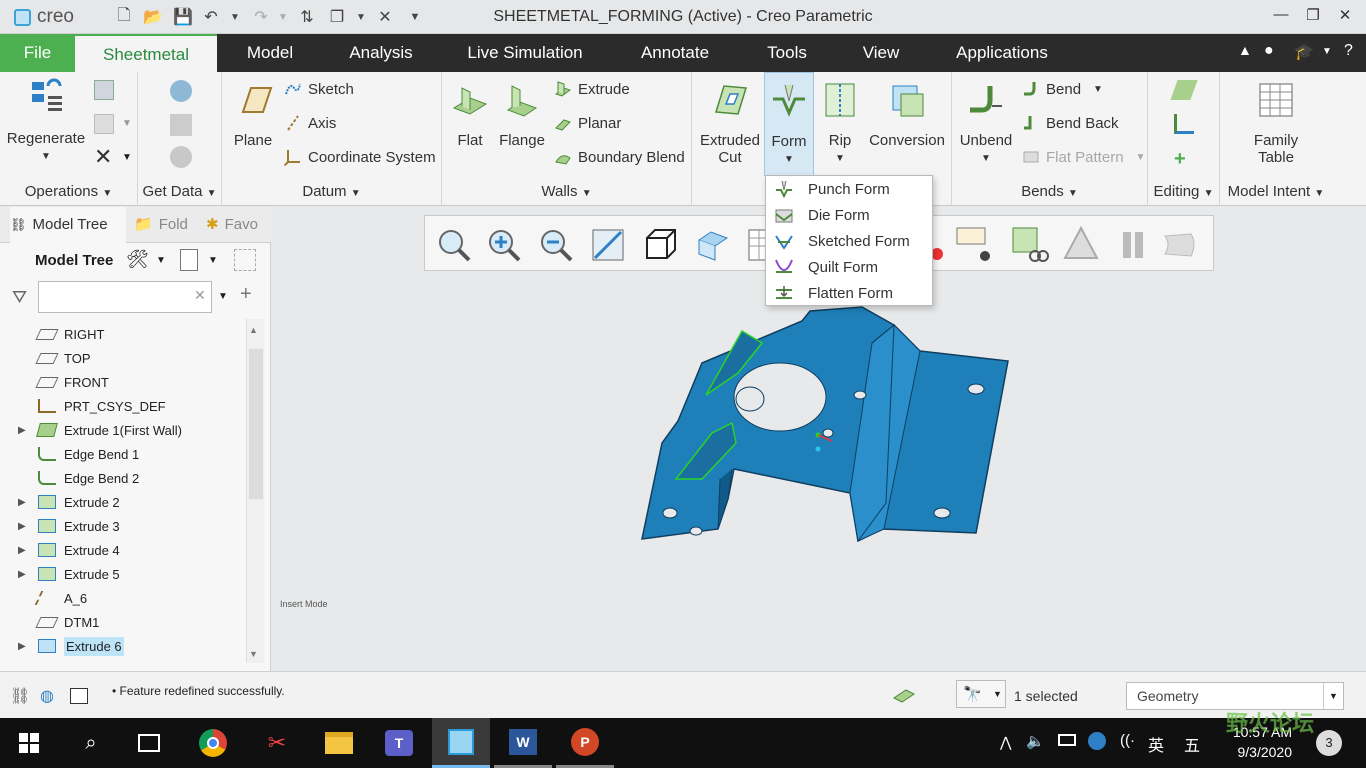  Describe the element at coordinates (125, 382) in the screenshot. I see `tree-item: FRONT` at that location.